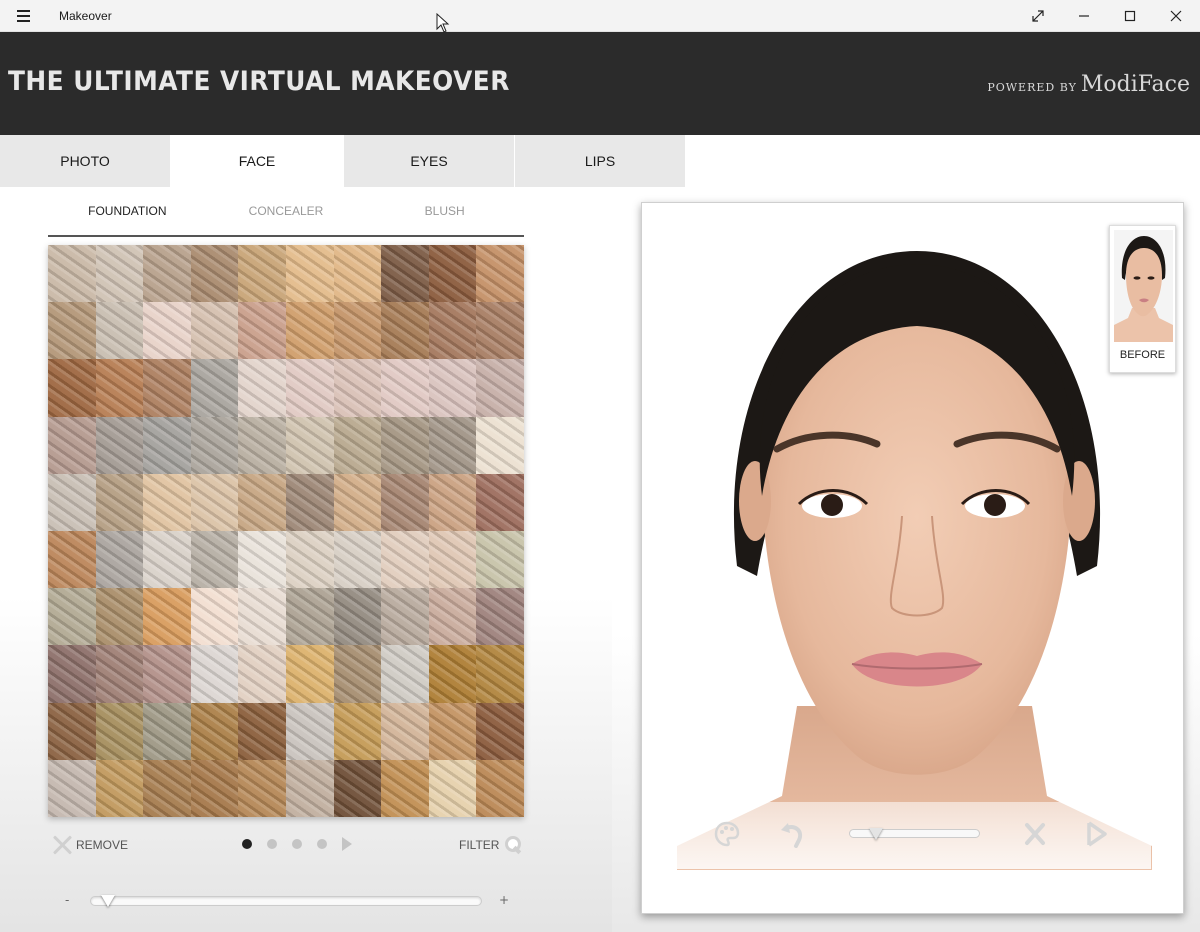 This screenshot has width=1200, height=932. I want to click on effect-slider-thumb, so click(876, 834).